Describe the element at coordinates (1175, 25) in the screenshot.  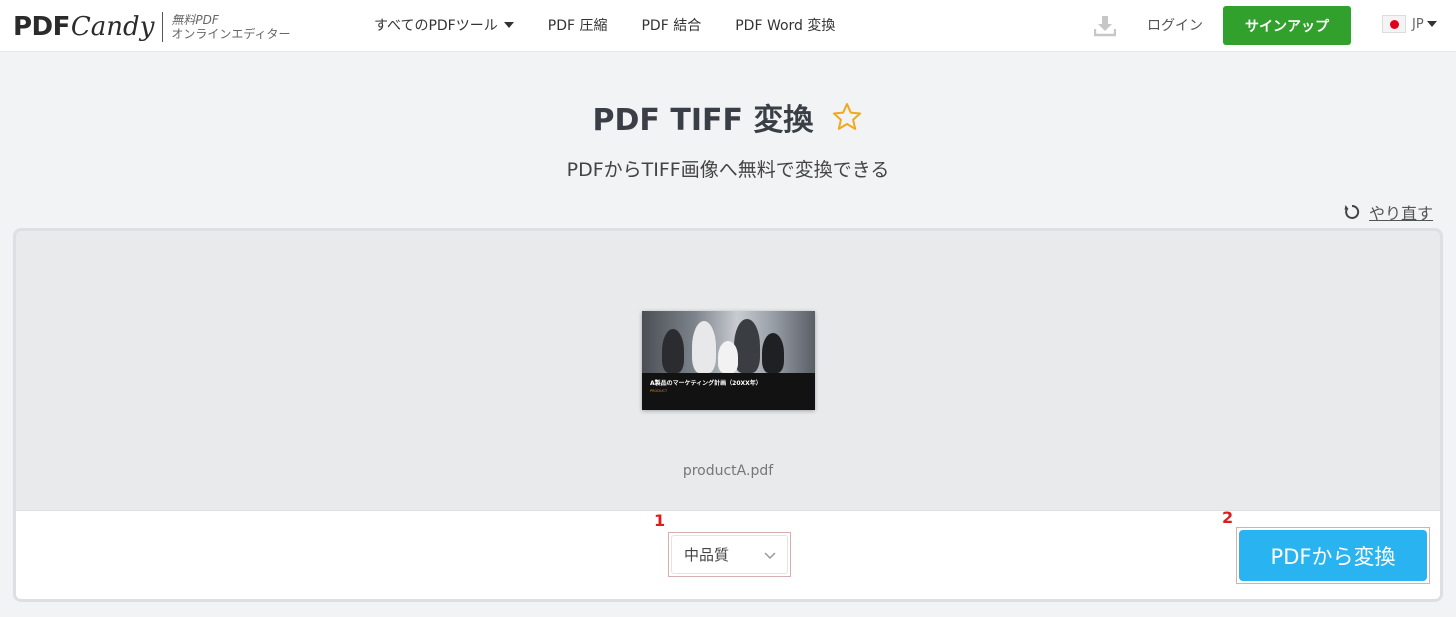
I see `login-link: ログイン` at that location.